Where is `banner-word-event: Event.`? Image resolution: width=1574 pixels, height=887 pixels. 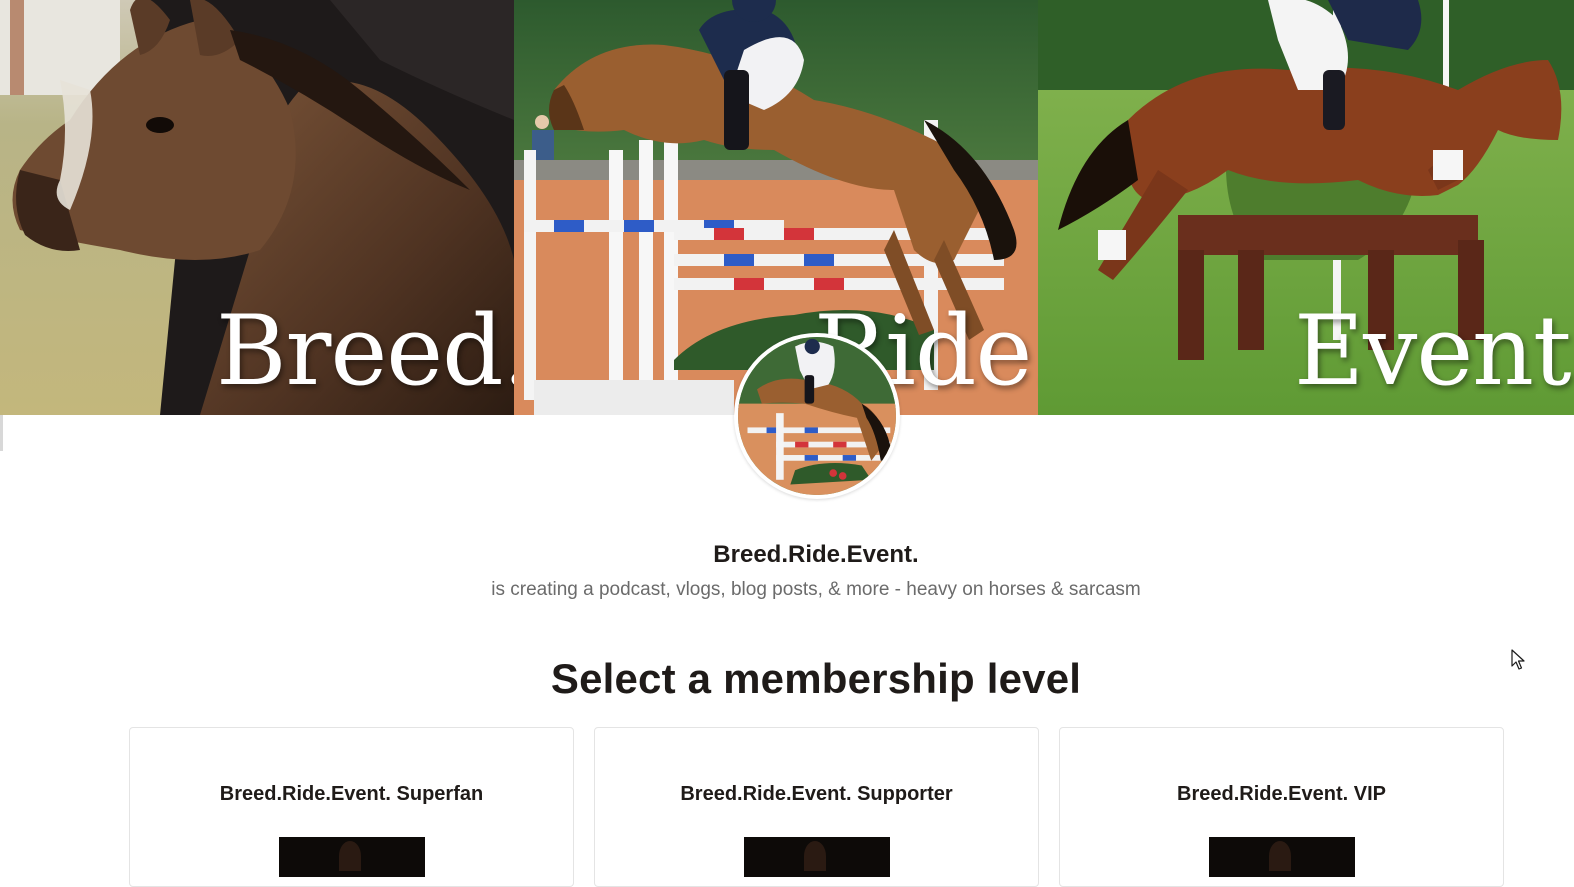
banner-word-event: Event. is located at coordinates (1434, 351).